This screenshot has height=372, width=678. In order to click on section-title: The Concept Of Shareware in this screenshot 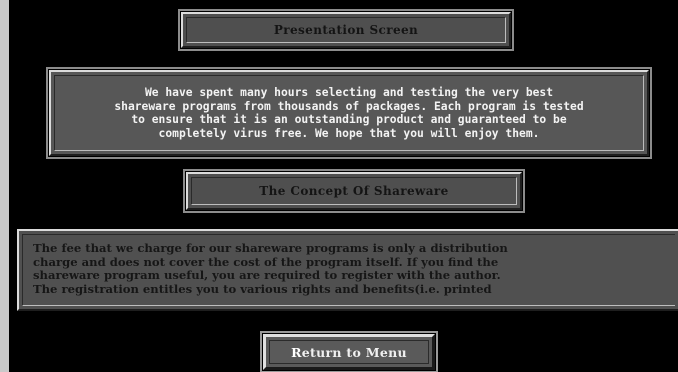, I will do `click(354, 191)`.